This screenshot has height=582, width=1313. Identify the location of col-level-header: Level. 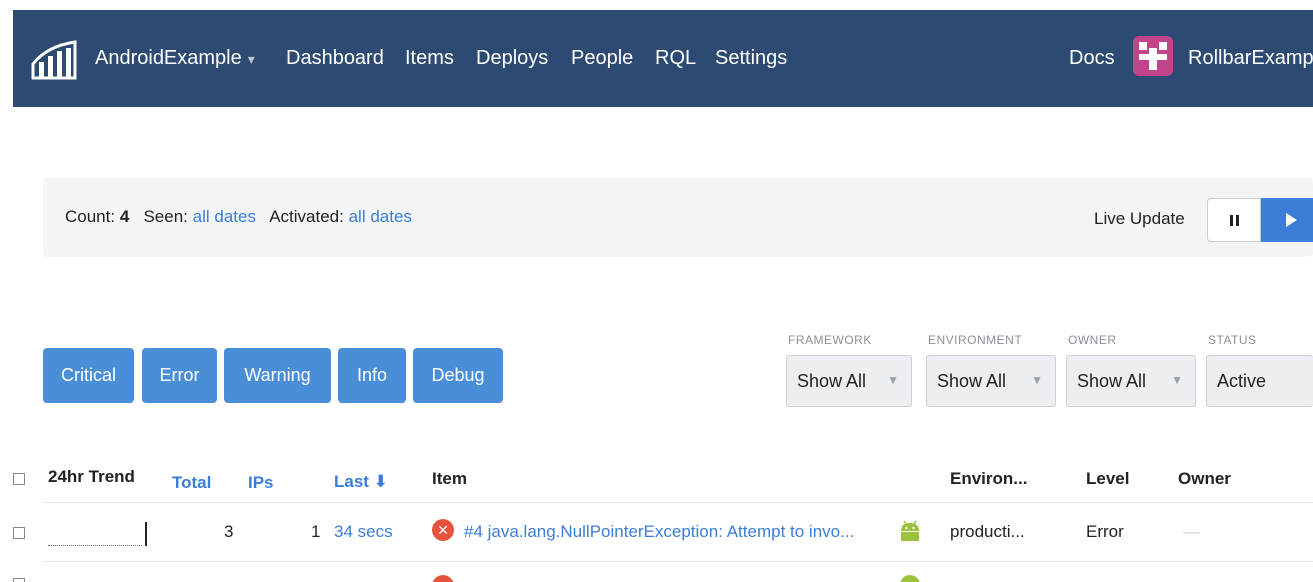
(1107, 479).